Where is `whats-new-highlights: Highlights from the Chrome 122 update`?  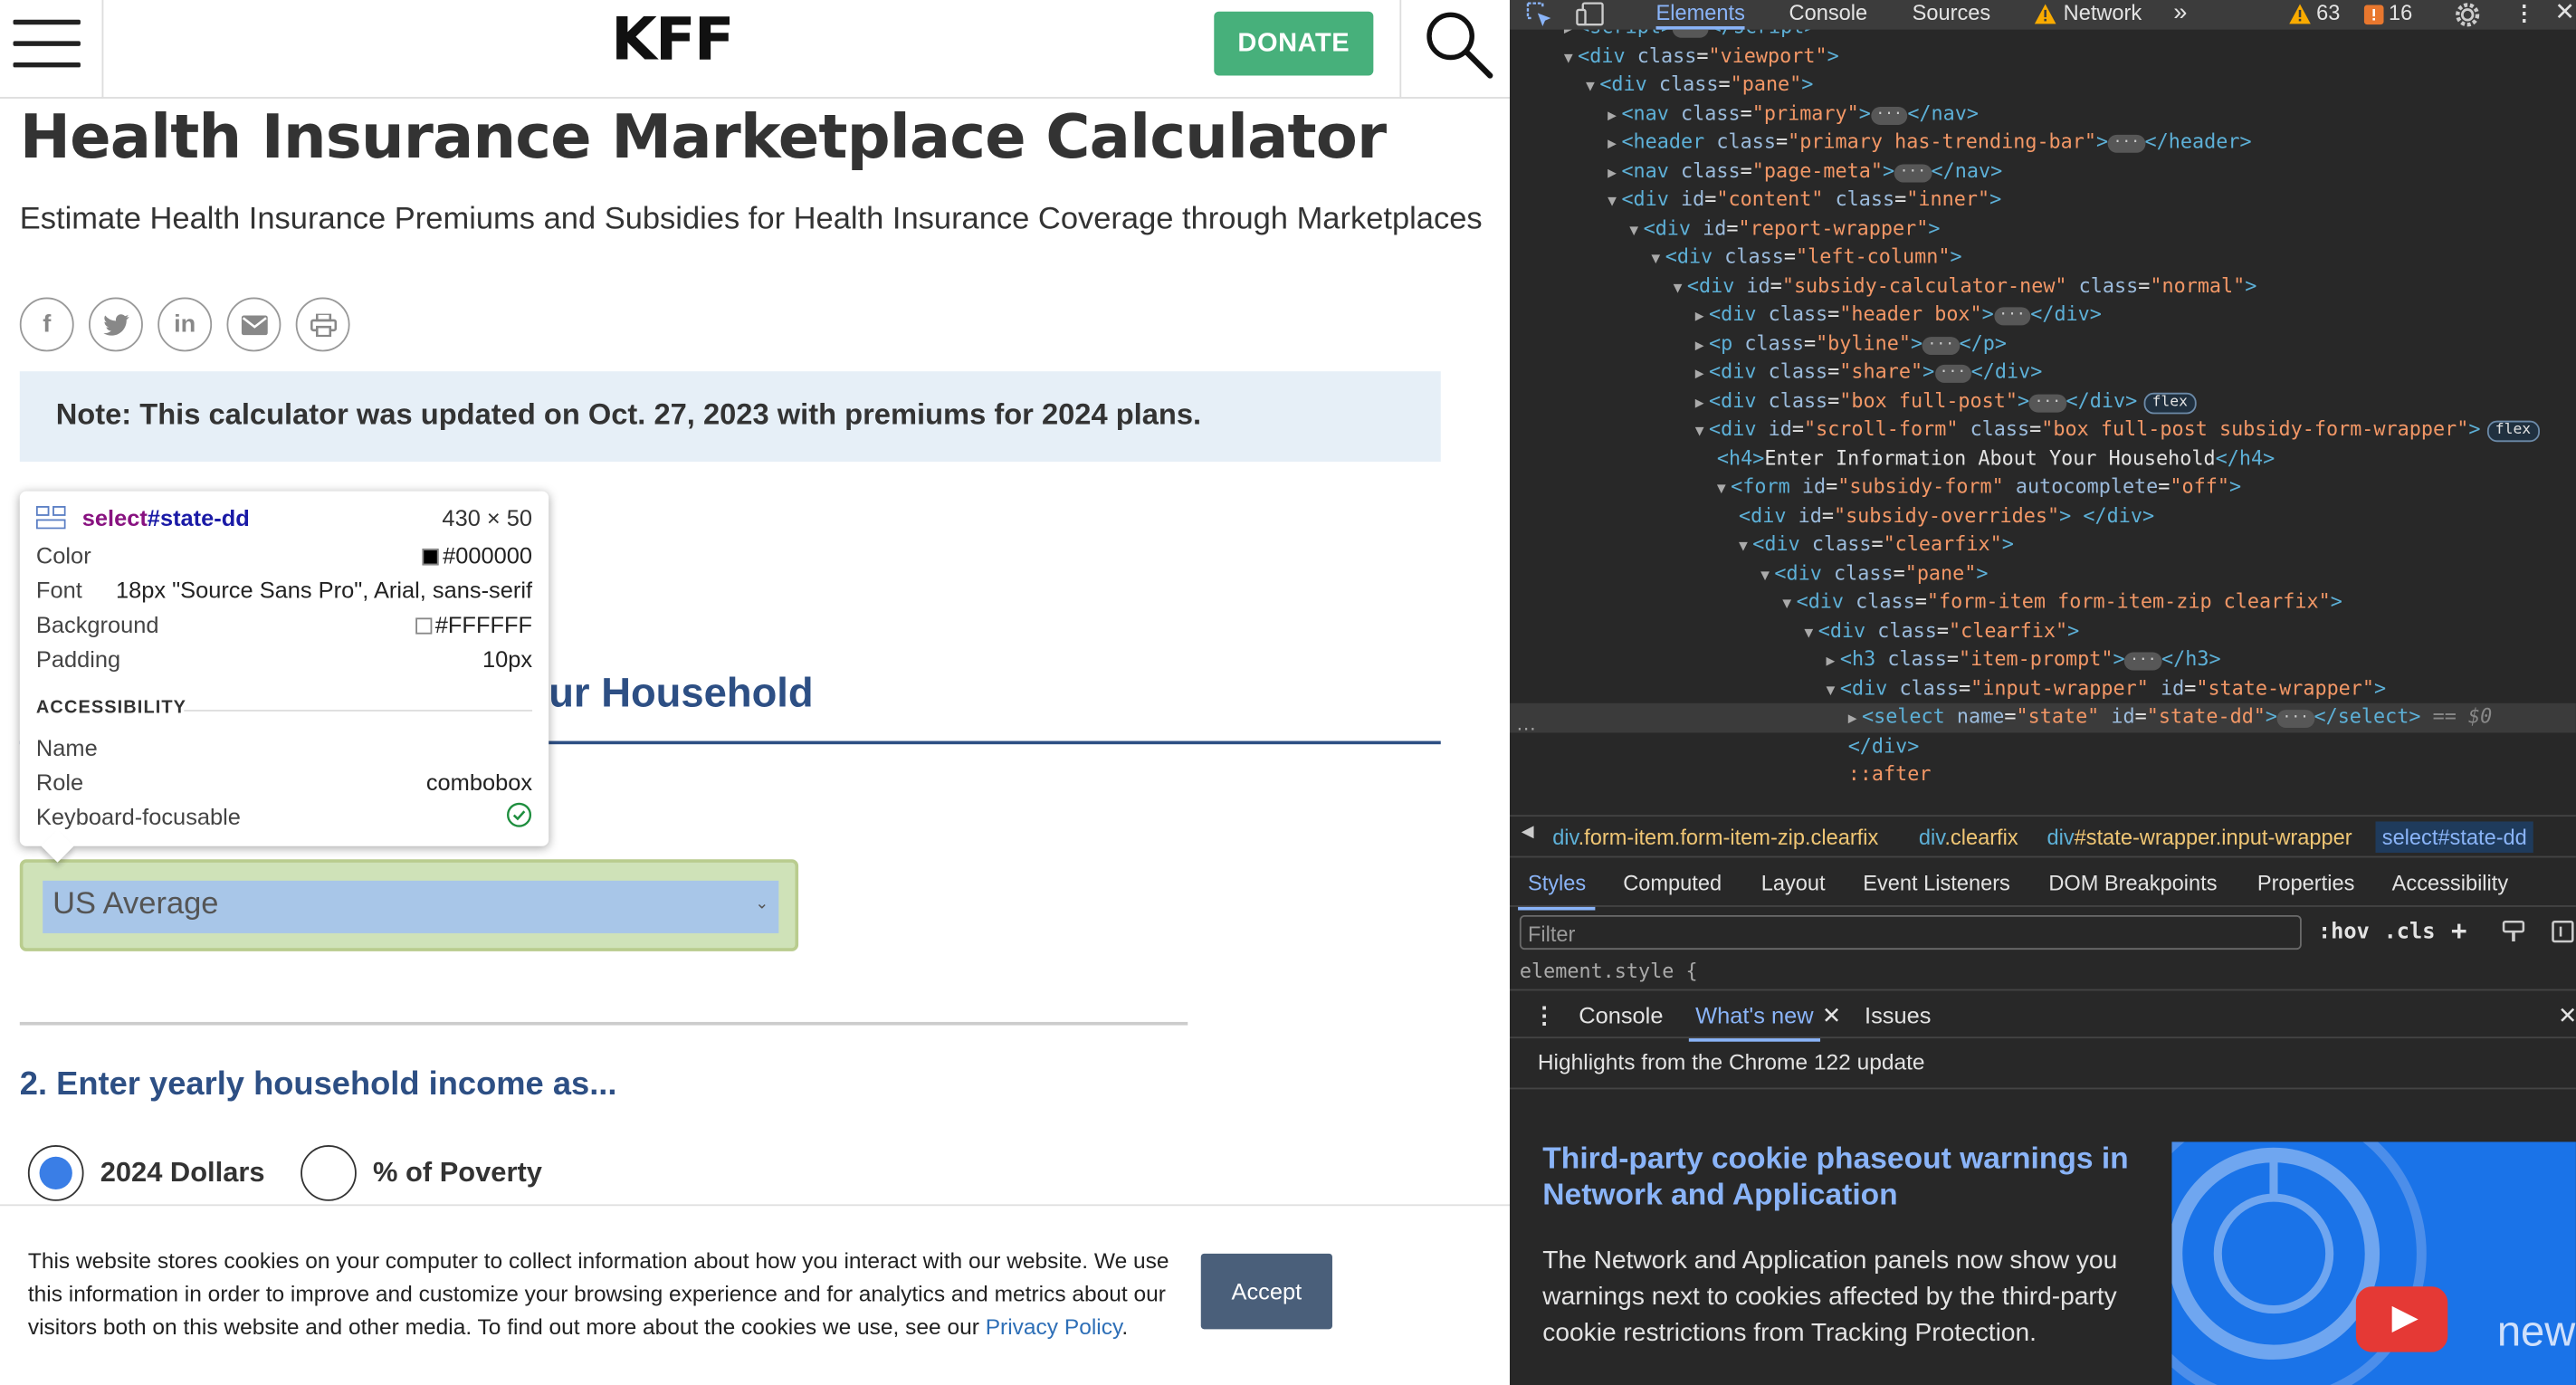
whats-new-highlights: Highlights from the Chrome 122 update is located at coordinates (1731, 1062).